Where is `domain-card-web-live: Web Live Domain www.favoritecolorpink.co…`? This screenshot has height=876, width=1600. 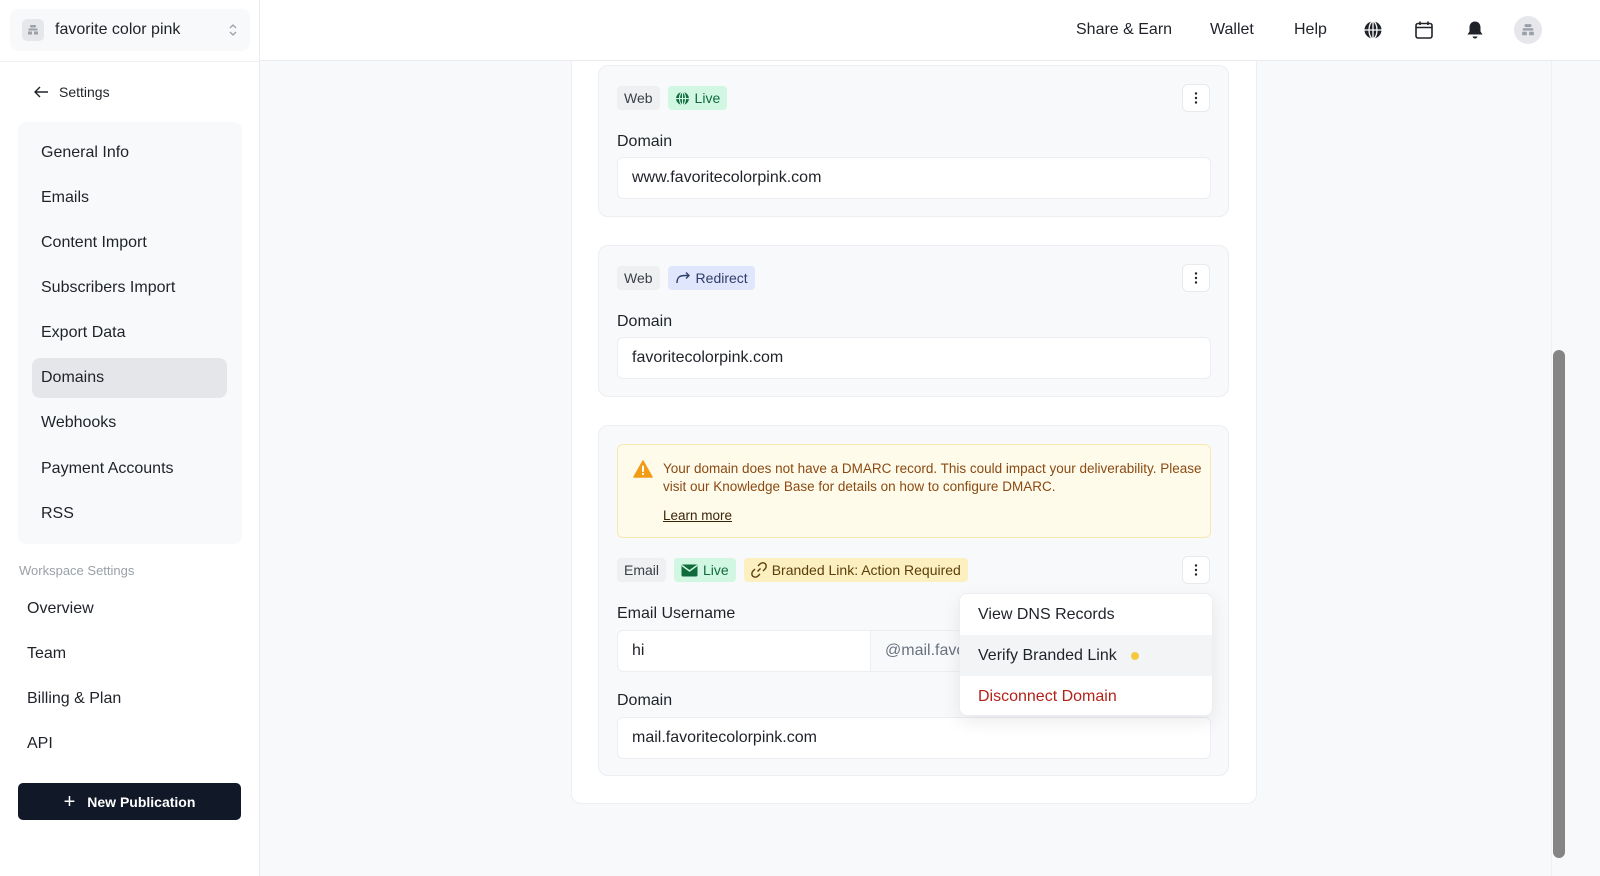
domain-card-web-live: Web Live Domain www.favoritecolorpink.co… is located at coordinates (913, 141).